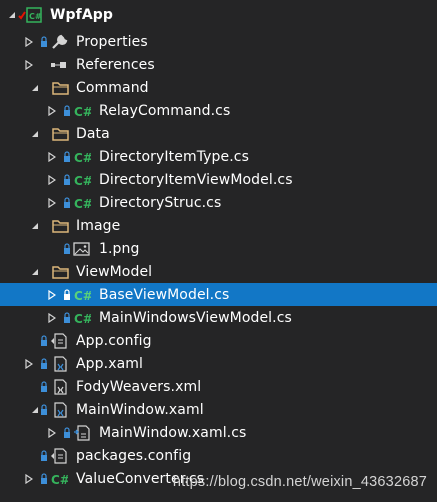 The width and height of the screenshot is (437, 502). Describe the element at coordinates (98, 225) in the screenshot. I see `tree-item-label: Image` at that location.